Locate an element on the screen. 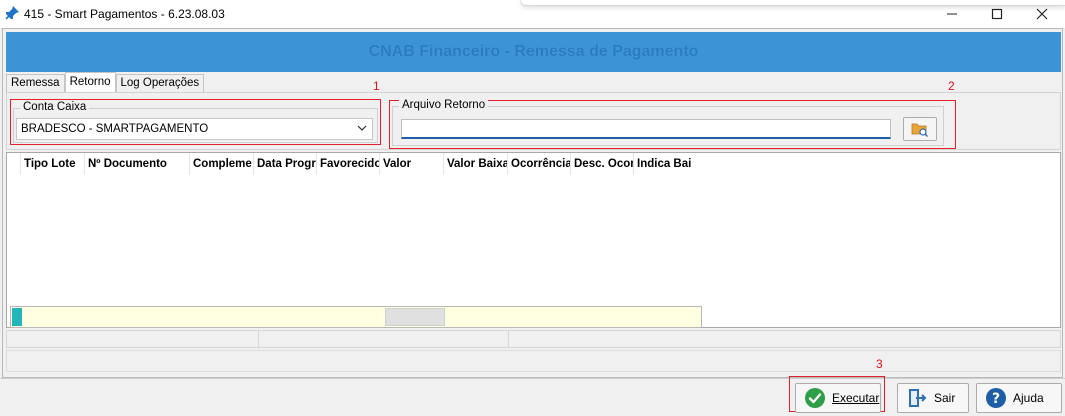  minimize-icon is located at coordinates (952, 14).